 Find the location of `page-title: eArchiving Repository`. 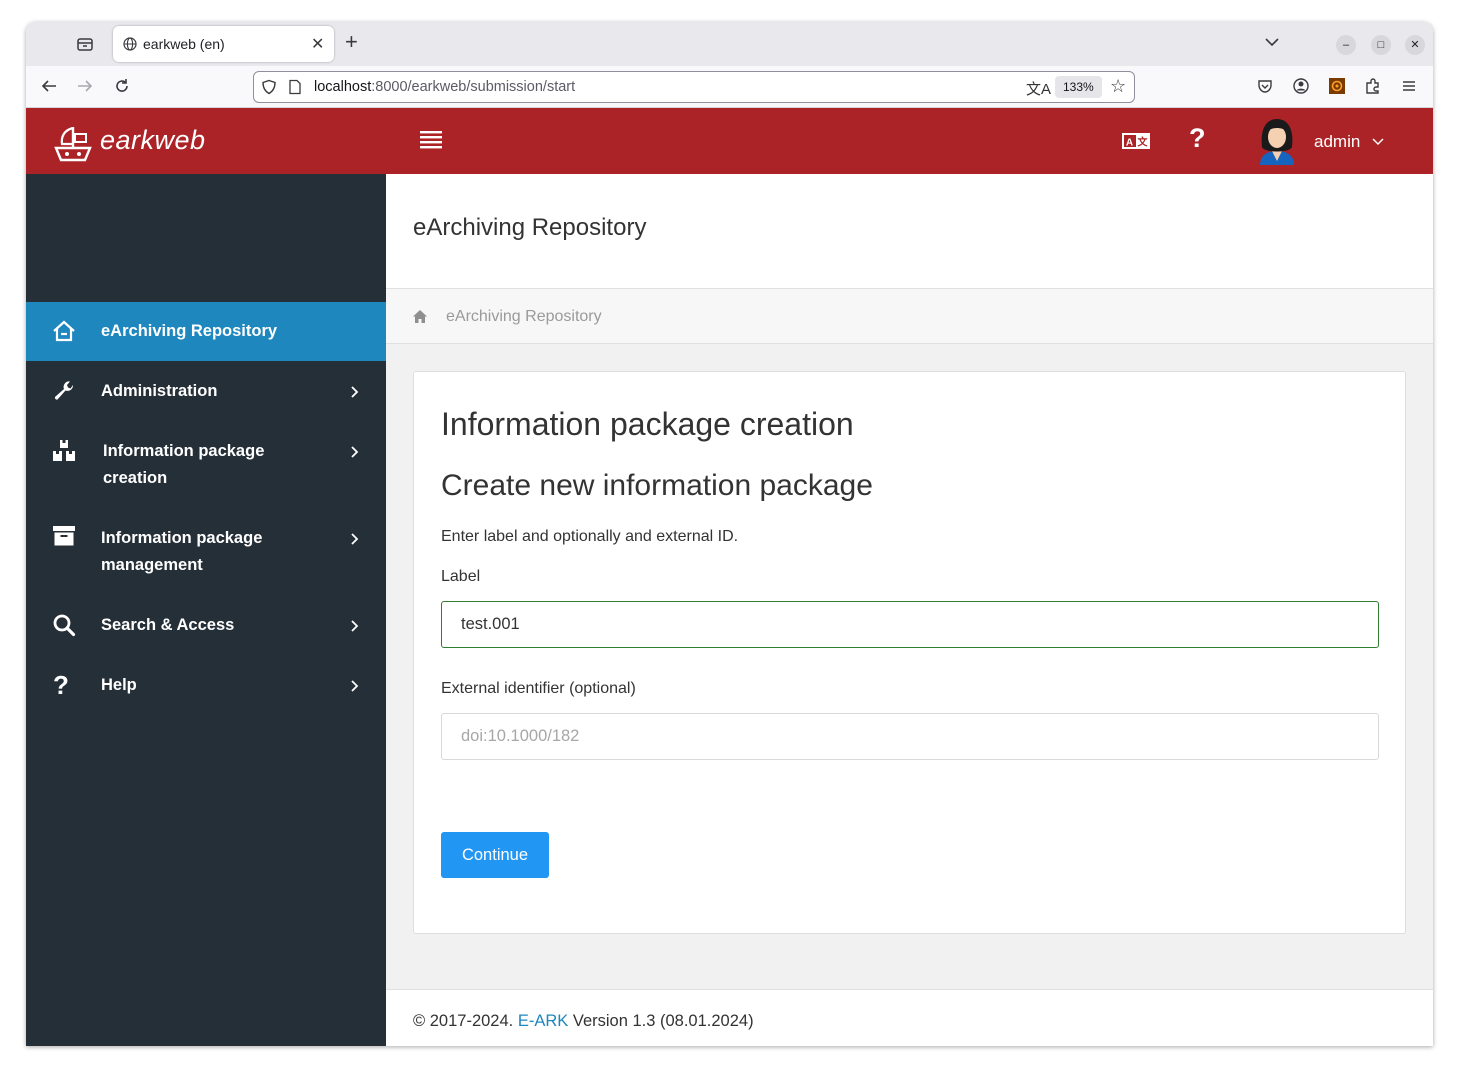

page-title: eArchiving Repository is located at coordinates (530, 227).